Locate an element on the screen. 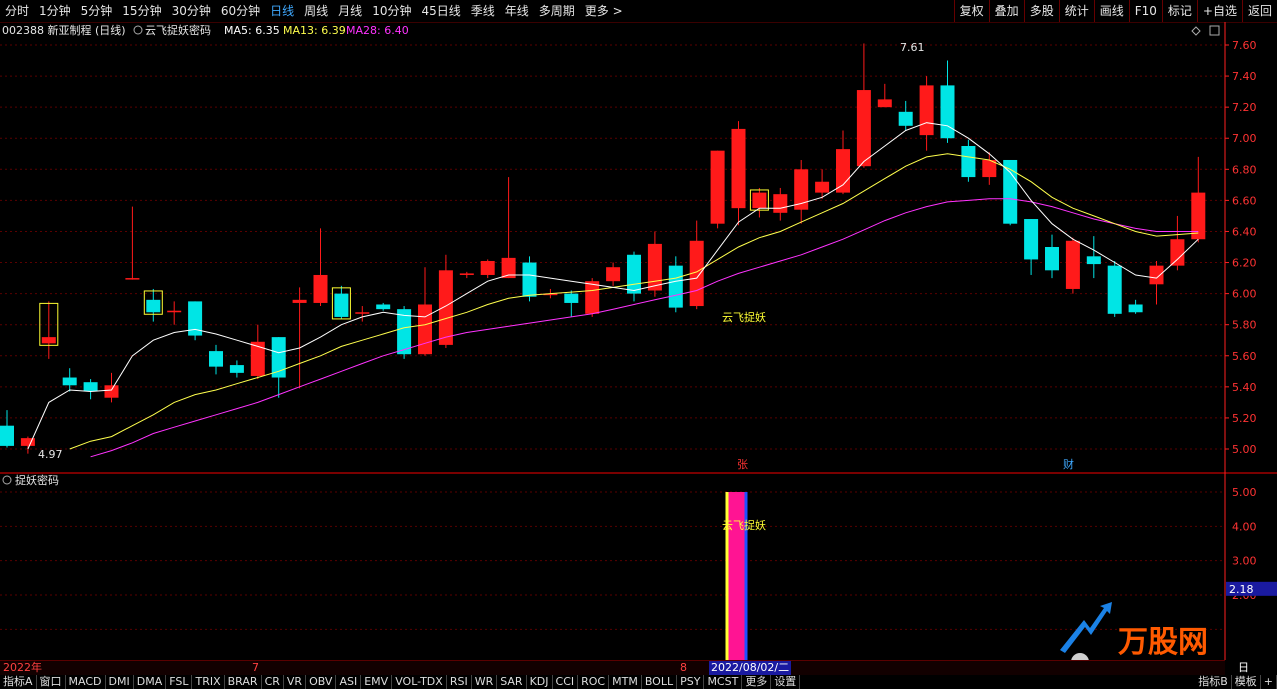 The image size is (1277, 689). indicator-tab-24: 更多 is located at coordinates (757, 682).